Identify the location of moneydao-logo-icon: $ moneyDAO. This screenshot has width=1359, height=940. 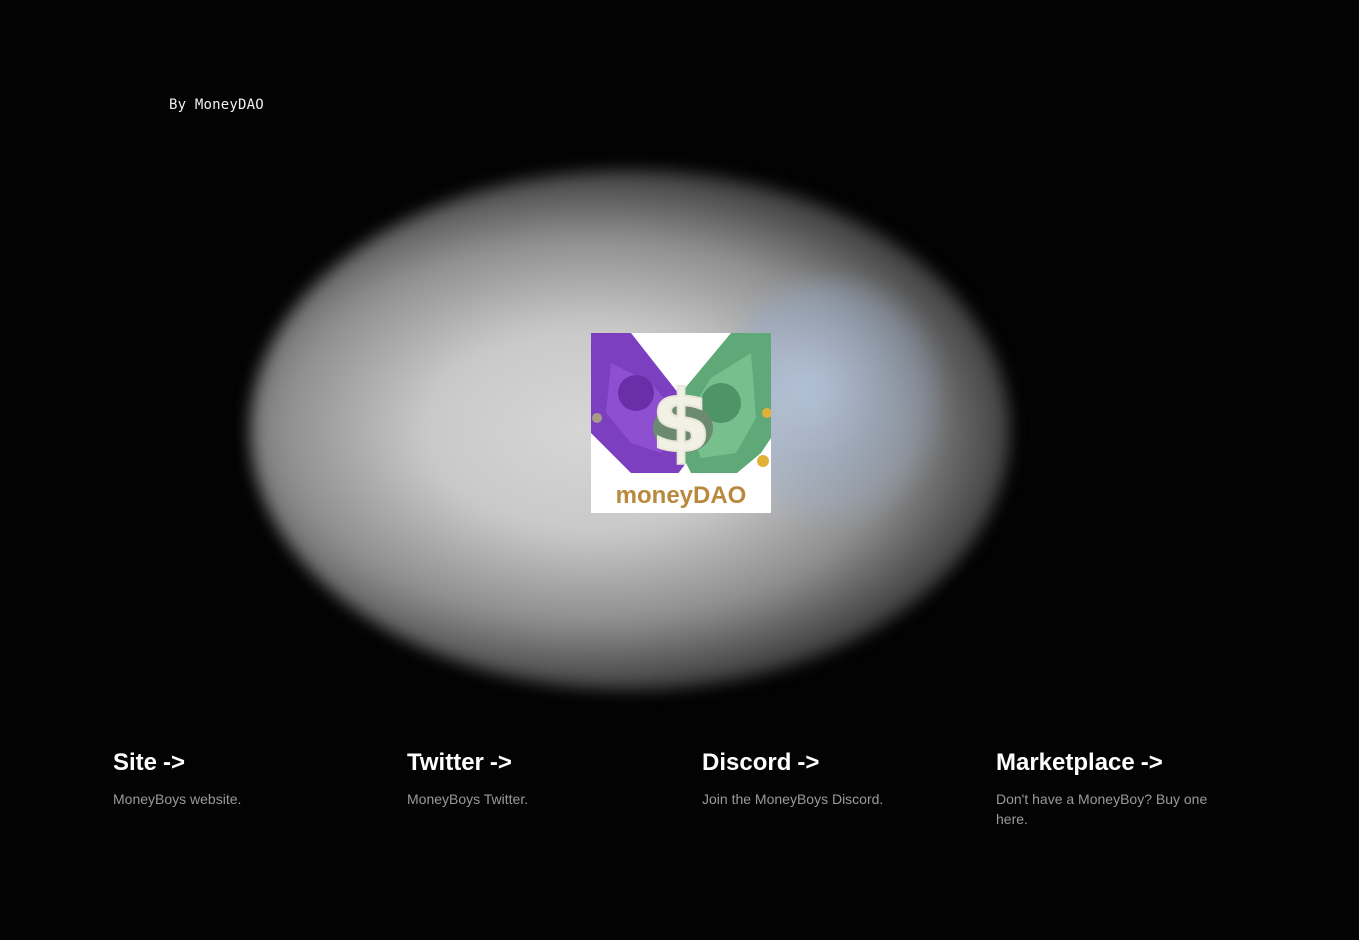
(681, 423).